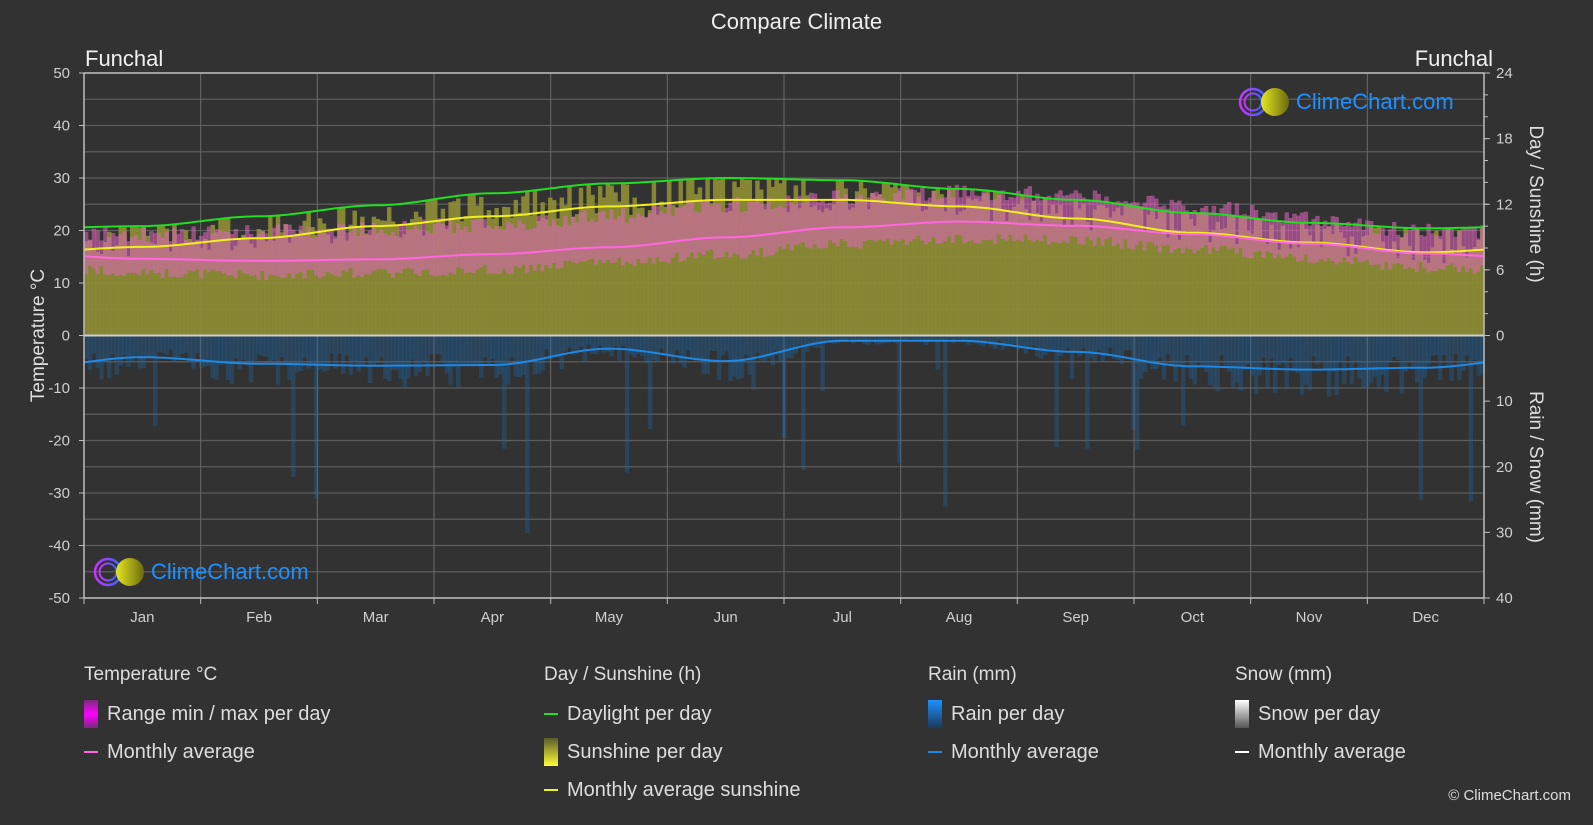  Describe the element at coordinates (230, 571) in the screenshot. I see `logo-text: ClimeChart.com` at that location.